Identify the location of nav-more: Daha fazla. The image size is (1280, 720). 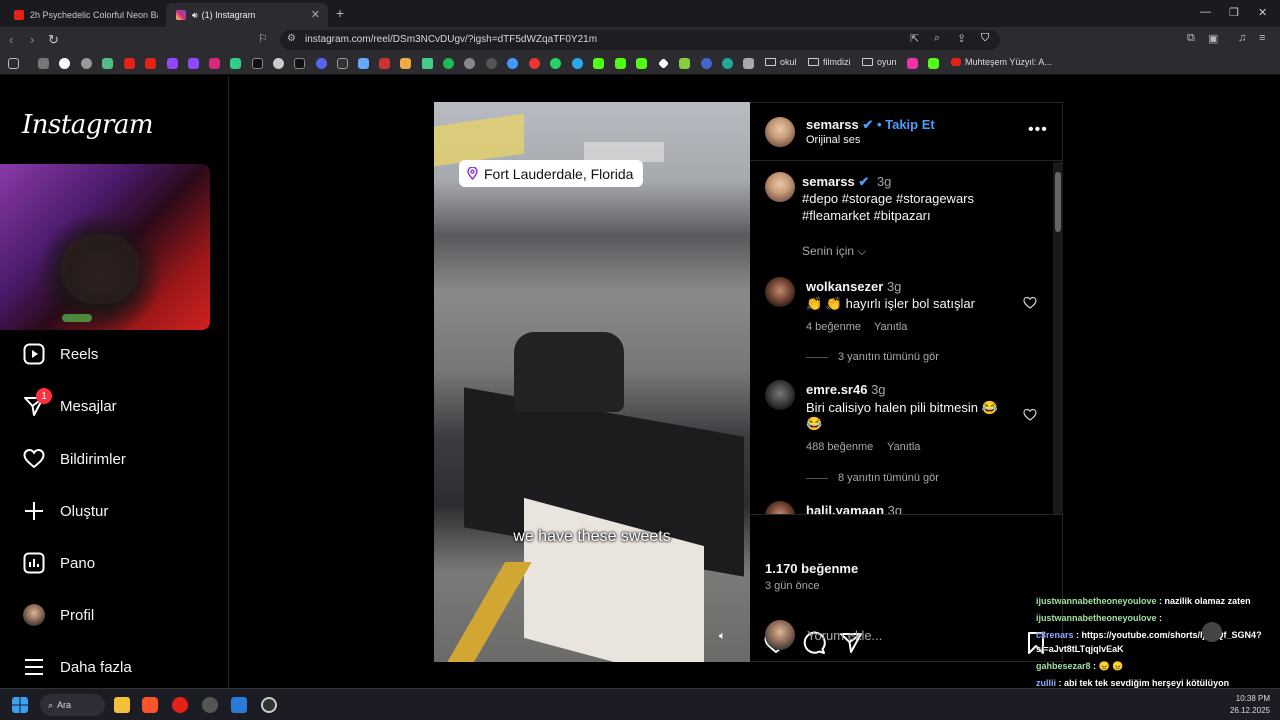
(77, 667).